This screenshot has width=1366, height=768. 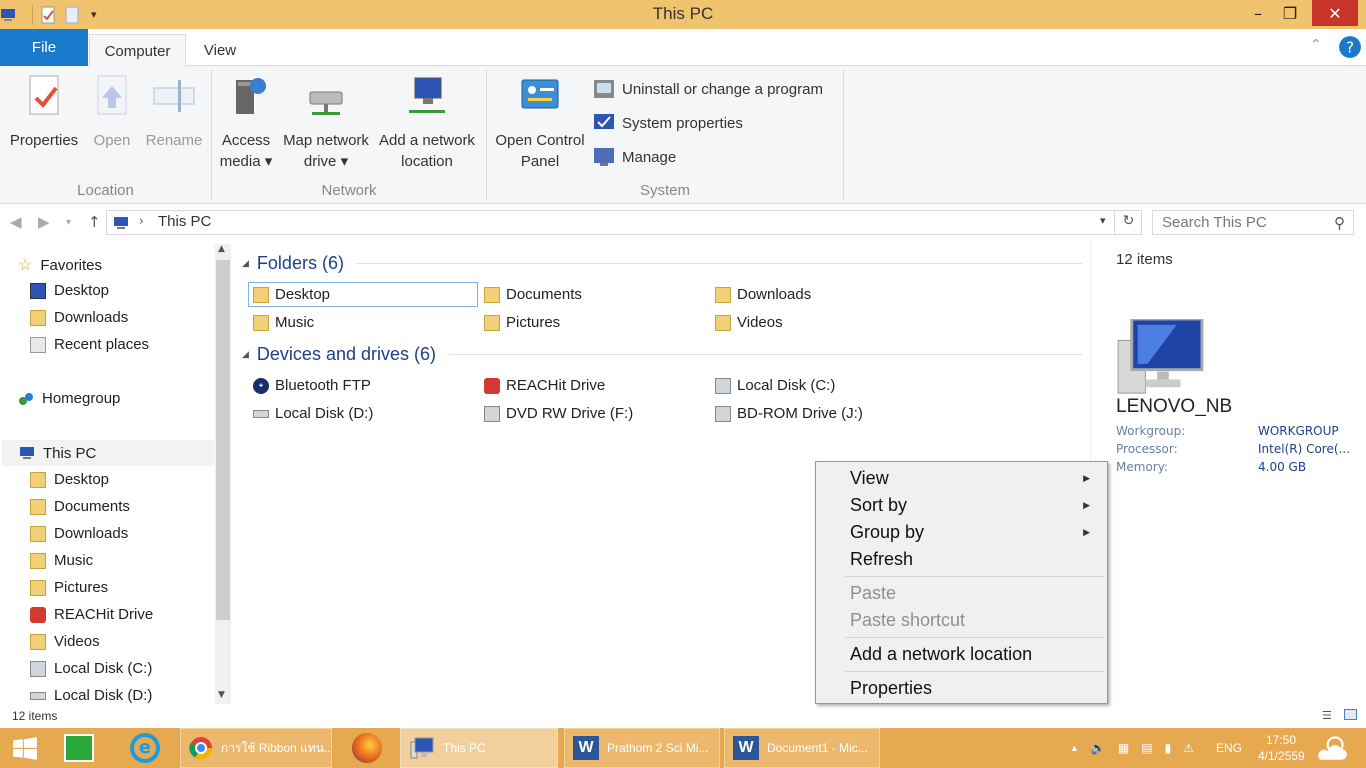 I want to click on folder-pictures: Pictures, so click(x=520, y=322).